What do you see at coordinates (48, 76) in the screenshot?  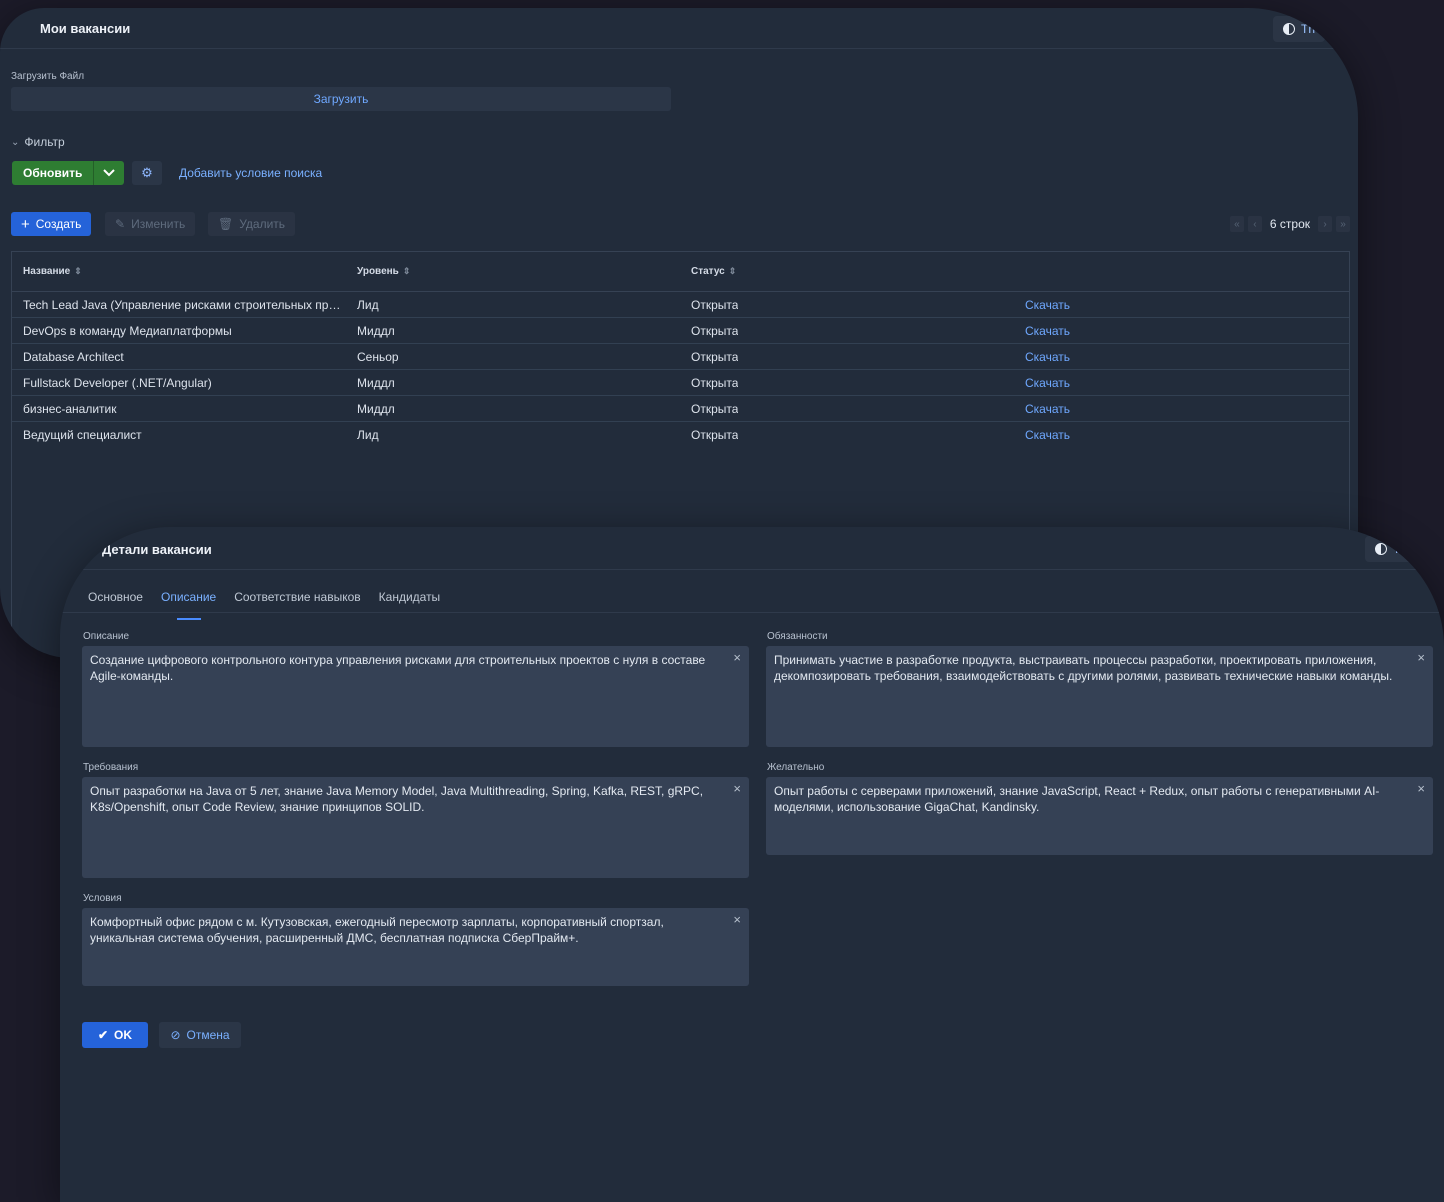 I see `upload-label: Загрузить Файл` at bounding box center [48, 76].